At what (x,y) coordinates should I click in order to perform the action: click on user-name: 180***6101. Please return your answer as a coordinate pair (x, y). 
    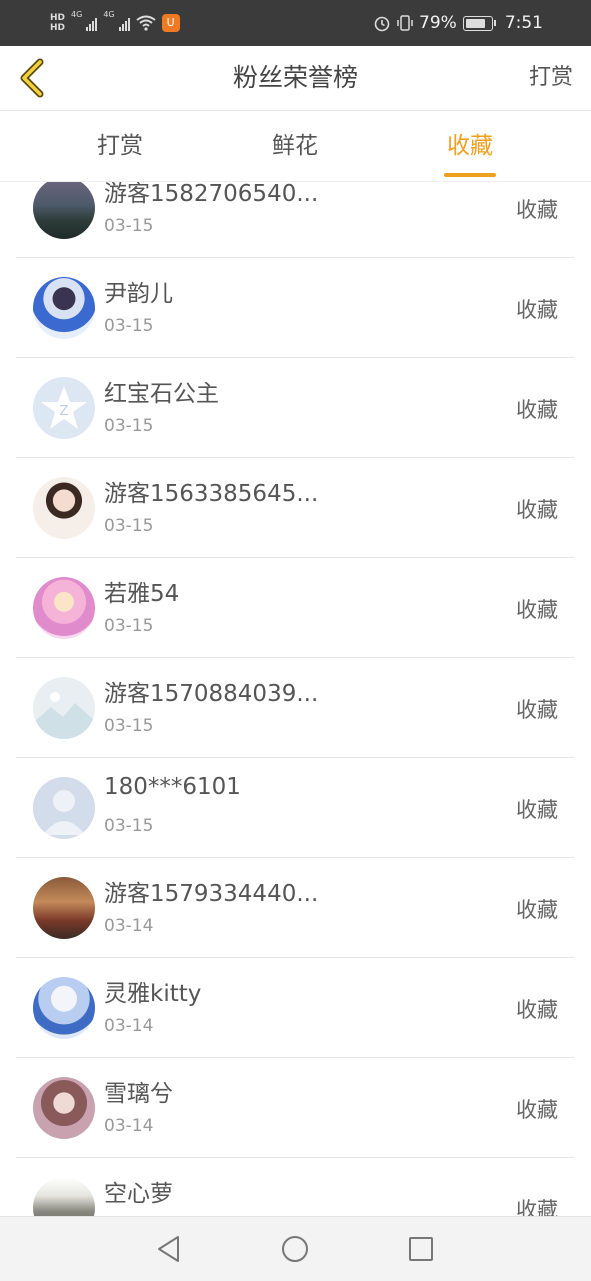
    Looking at the image, I should click on (172, 787).